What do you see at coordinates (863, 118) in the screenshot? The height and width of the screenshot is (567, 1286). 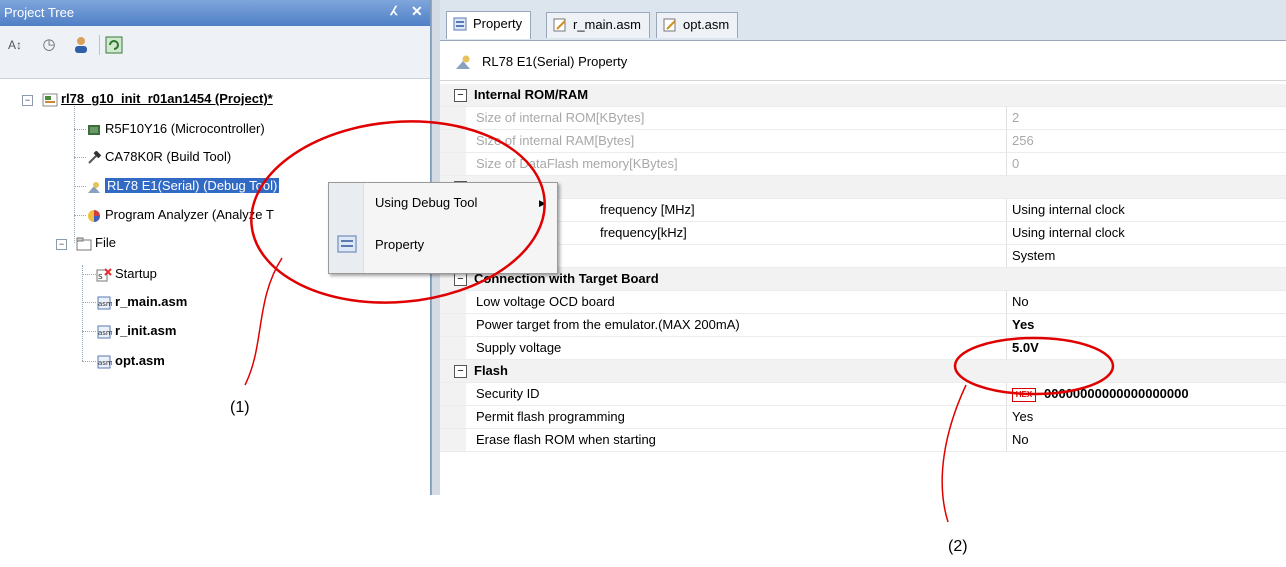 I see `property-row: Size of internal ROM[KBytes] 2` at bounding box center [863, 118].